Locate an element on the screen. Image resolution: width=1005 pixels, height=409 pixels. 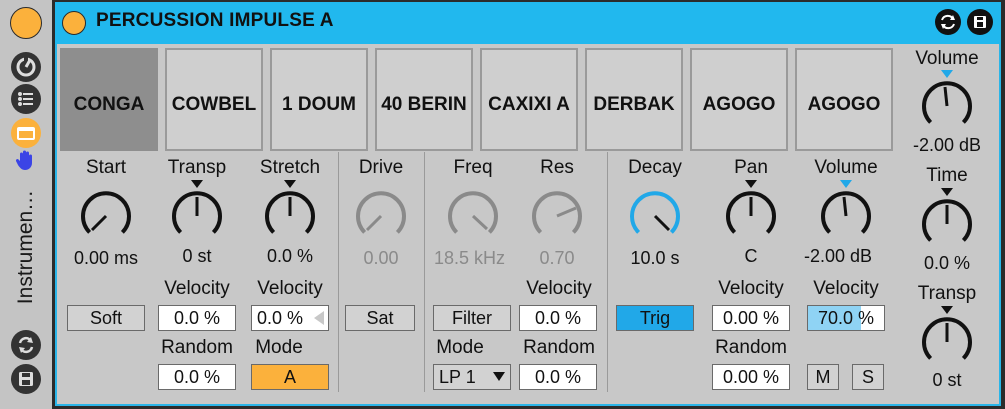
res-label: Res is located at coordinates (557, 167).